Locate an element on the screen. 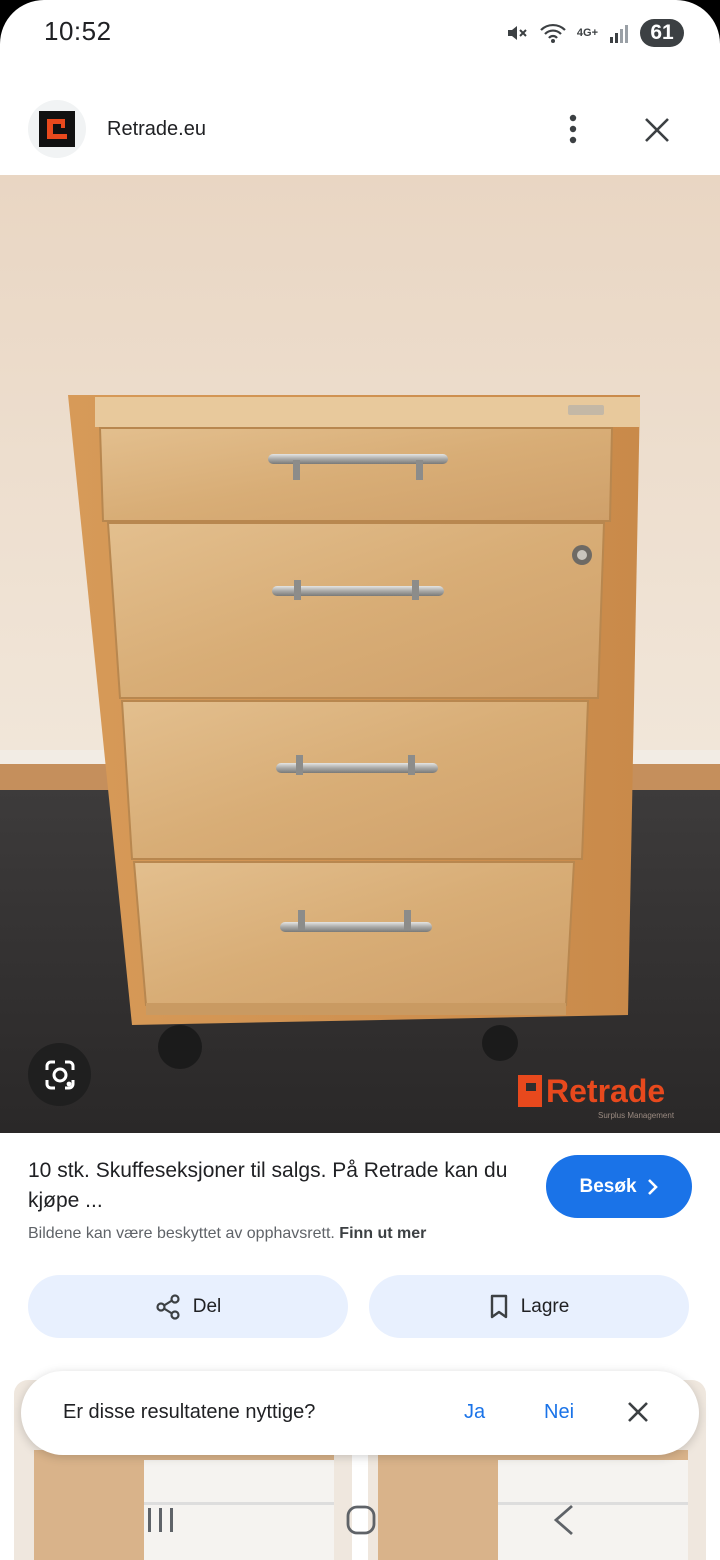  google-lens-button is located at coordinates (59, 1074).